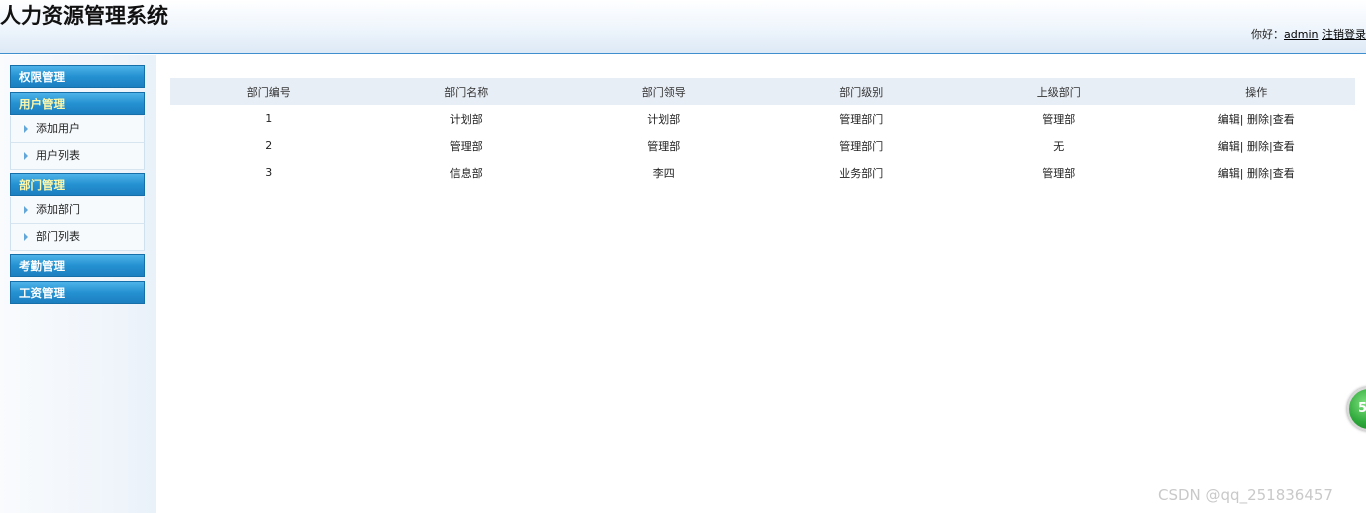 The image size is (1366, 513). I want to click on menu-item-label: 用户列表, so click(58, 155).